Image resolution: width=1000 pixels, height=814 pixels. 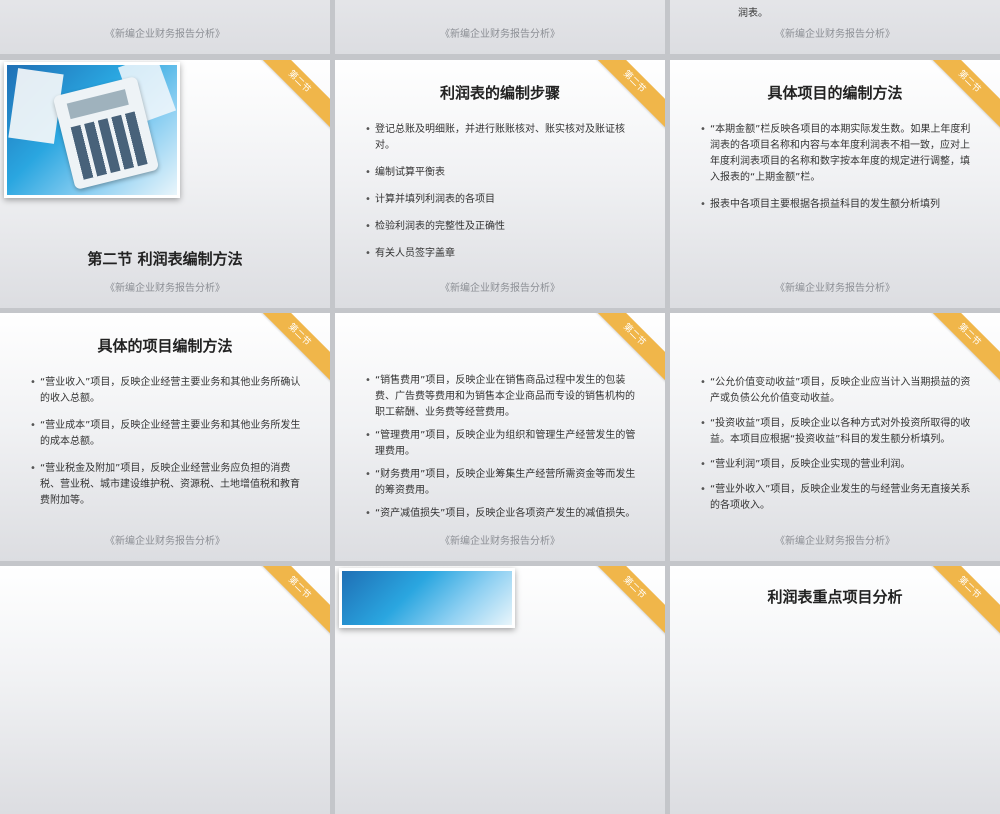 I want to click on bullet-item: 计算并填列利润表的各项目, so click(x=504, y=200).